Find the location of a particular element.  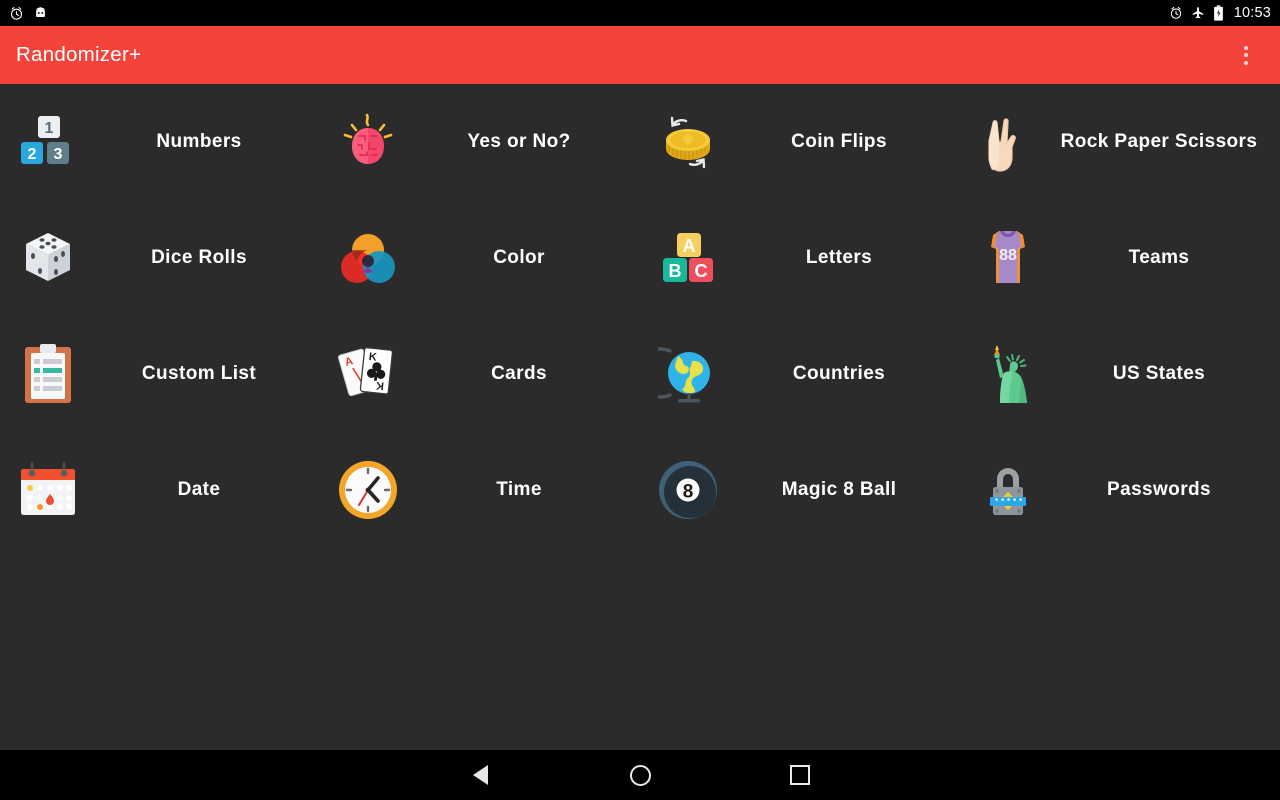

grid-item-label: Coin Flips is located at coordinates (839, 141).